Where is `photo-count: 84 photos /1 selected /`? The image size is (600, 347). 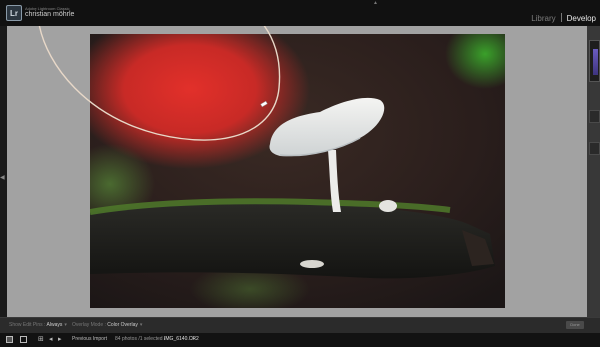
photo-count: 84 photos /1 selected / is located at coordinates (140, 339).